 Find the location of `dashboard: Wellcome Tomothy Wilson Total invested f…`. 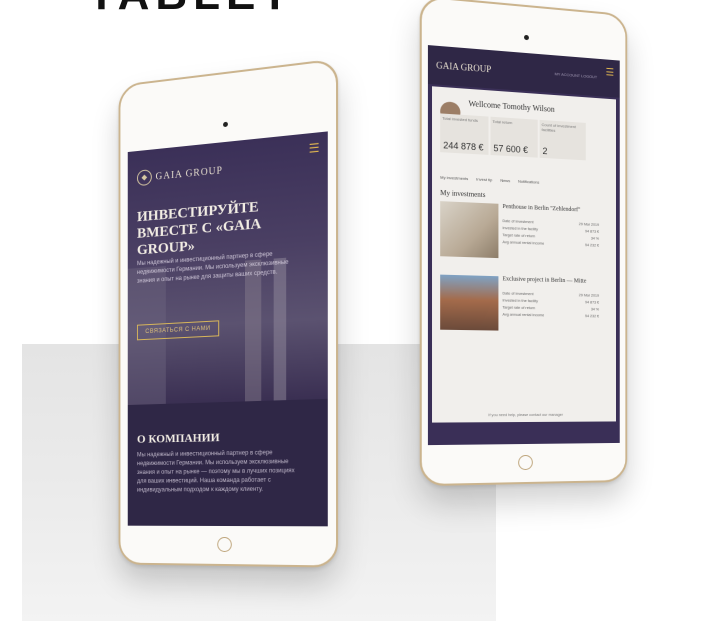

dashboard: Wellcome Tomothy Wilson Total invested f… is located at coordinates (524, 254).